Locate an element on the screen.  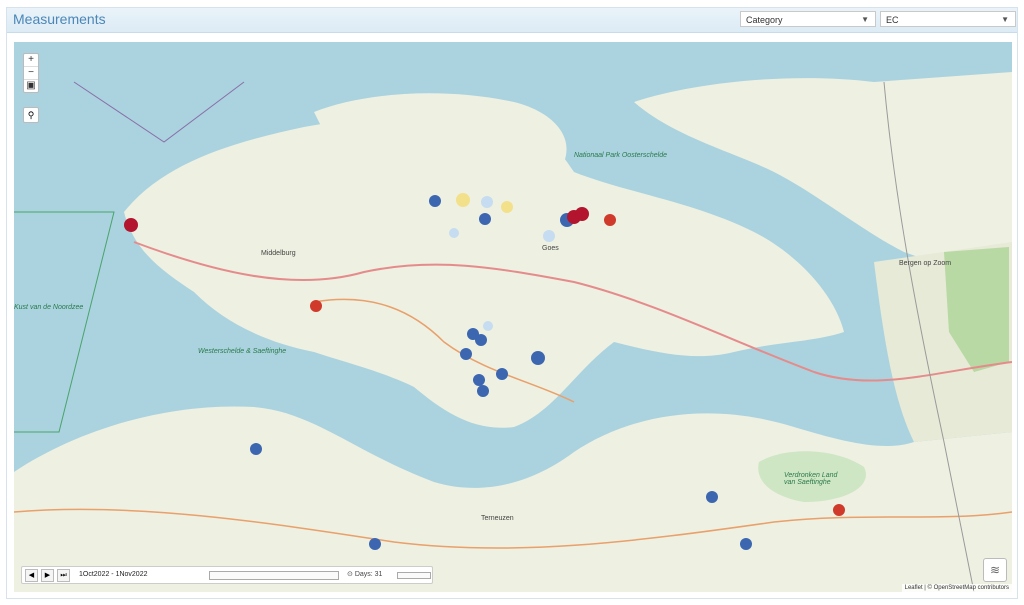
zoom-out-button: − is located at coordinates (31, 73).